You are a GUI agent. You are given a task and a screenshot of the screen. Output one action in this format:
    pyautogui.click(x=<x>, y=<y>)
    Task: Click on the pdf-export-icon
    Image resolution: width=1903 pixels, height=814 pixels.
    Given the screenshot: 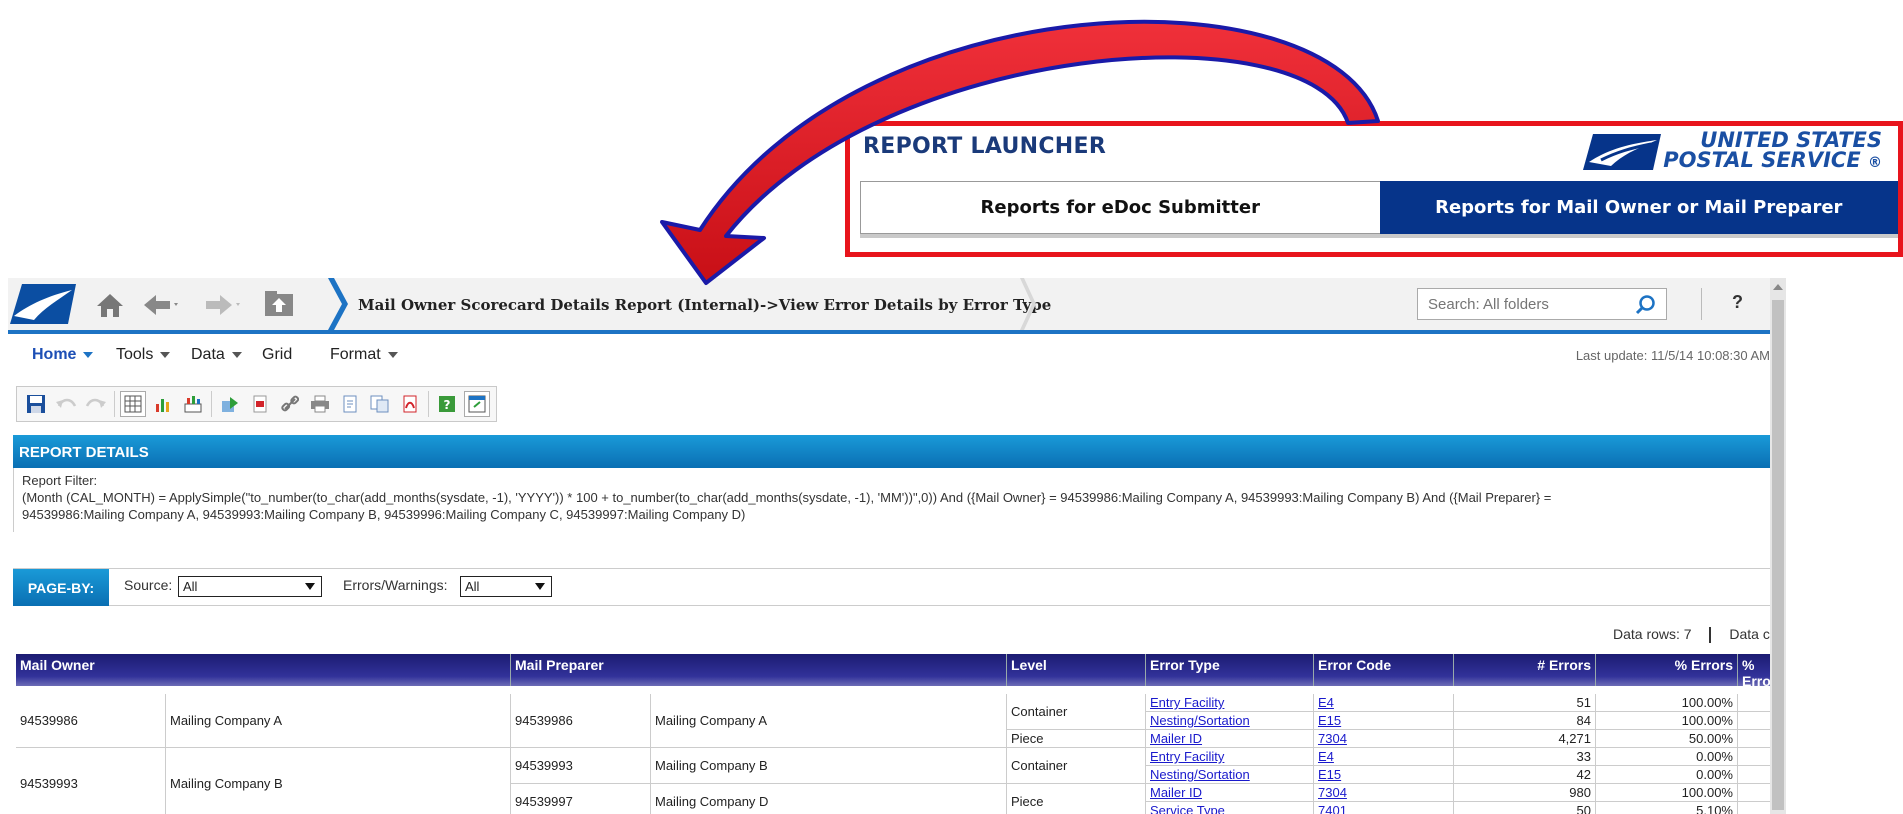 What is the action you would take?
    pyautogui.click(x=260, y=404)
    